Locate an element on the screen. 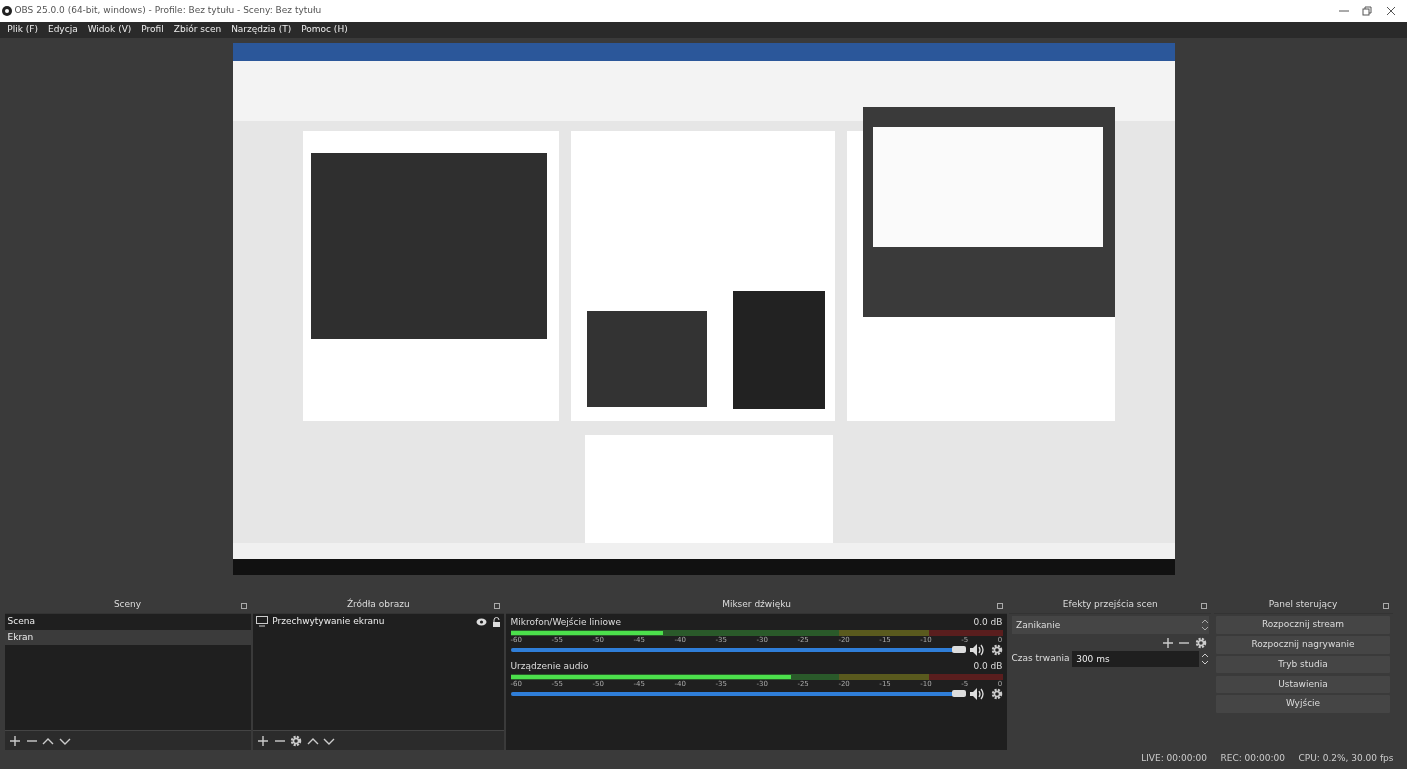  menu-item: Pomoc (H) is located at coordinates (324, 30).